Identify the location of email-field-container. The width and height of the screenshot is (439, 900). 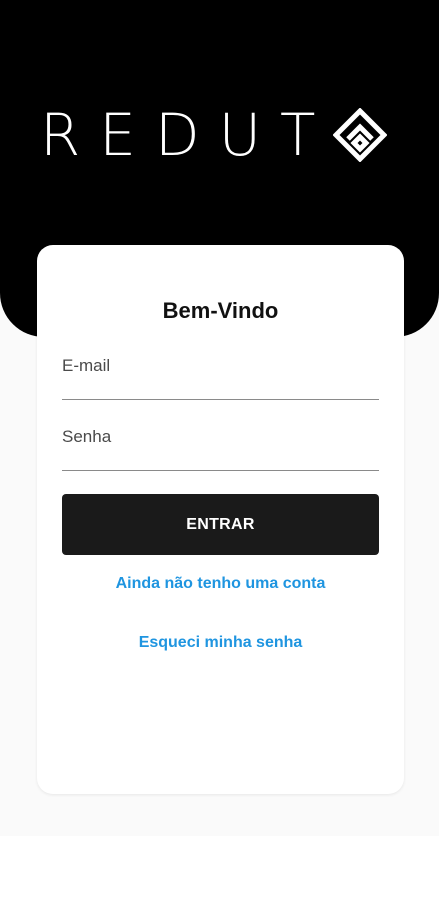
(220, 374).